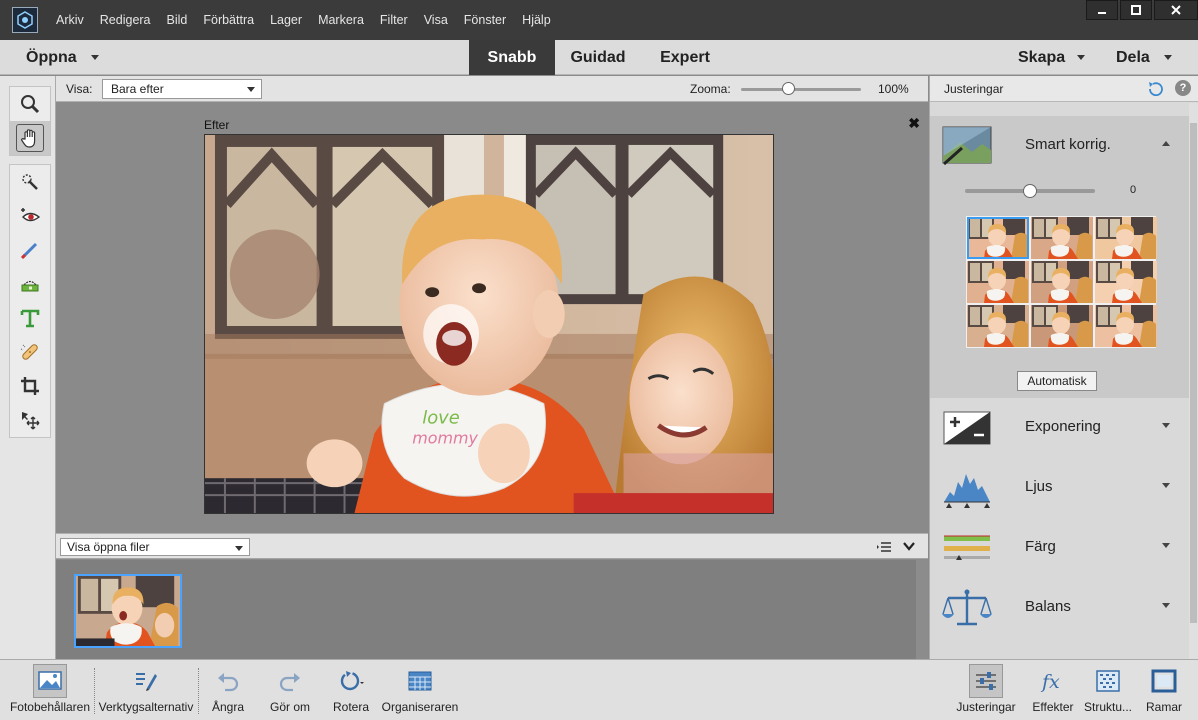 The image size is (1198, 720). What do you see at coordinates (1060, 487) in the screenshot?
I see `levels-section: Ljus` at bounding box center [1060, 487].